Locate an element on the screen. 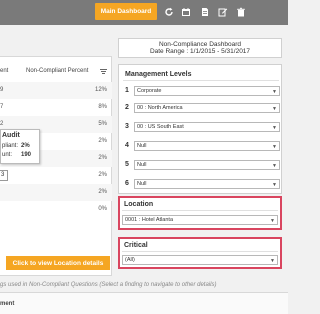  top-toolbar: Main Dashboard is located at coordinates (144, 12).